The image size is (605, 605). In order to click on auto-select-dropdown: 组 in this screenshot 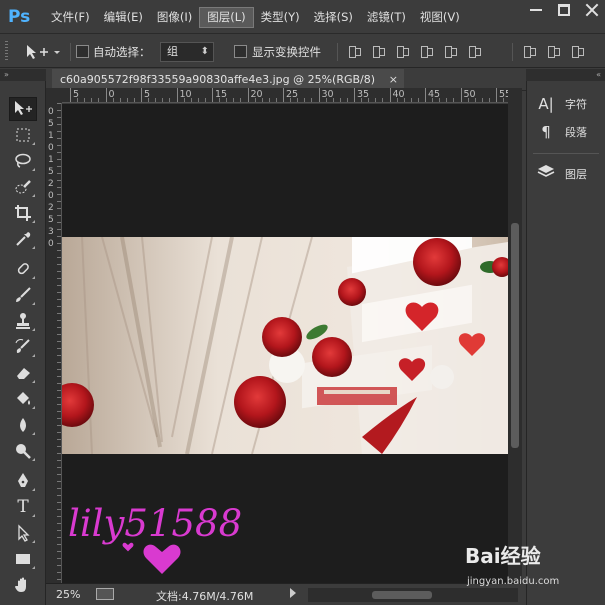, I will do `click(187, 52)`.